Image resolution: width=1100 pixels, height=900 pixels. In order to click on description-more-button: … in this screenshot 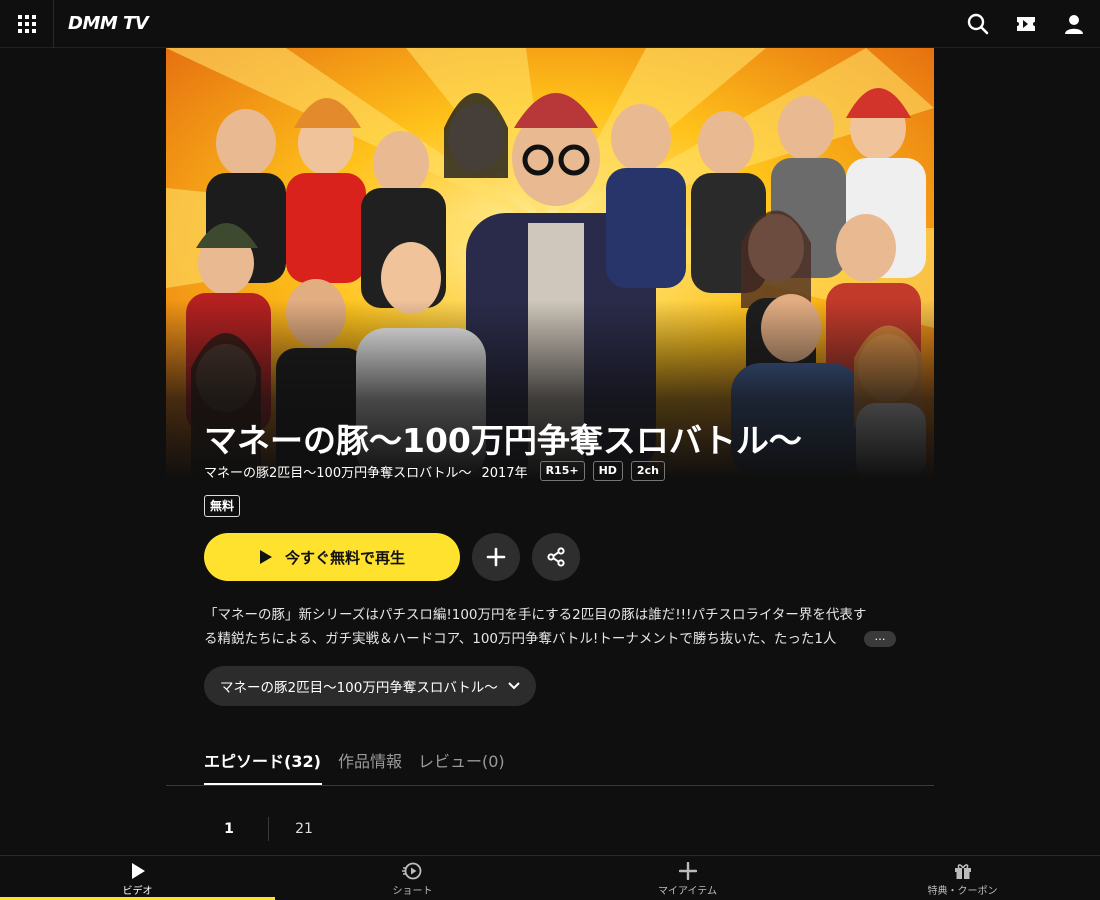, I will do `click(880, 639)`.